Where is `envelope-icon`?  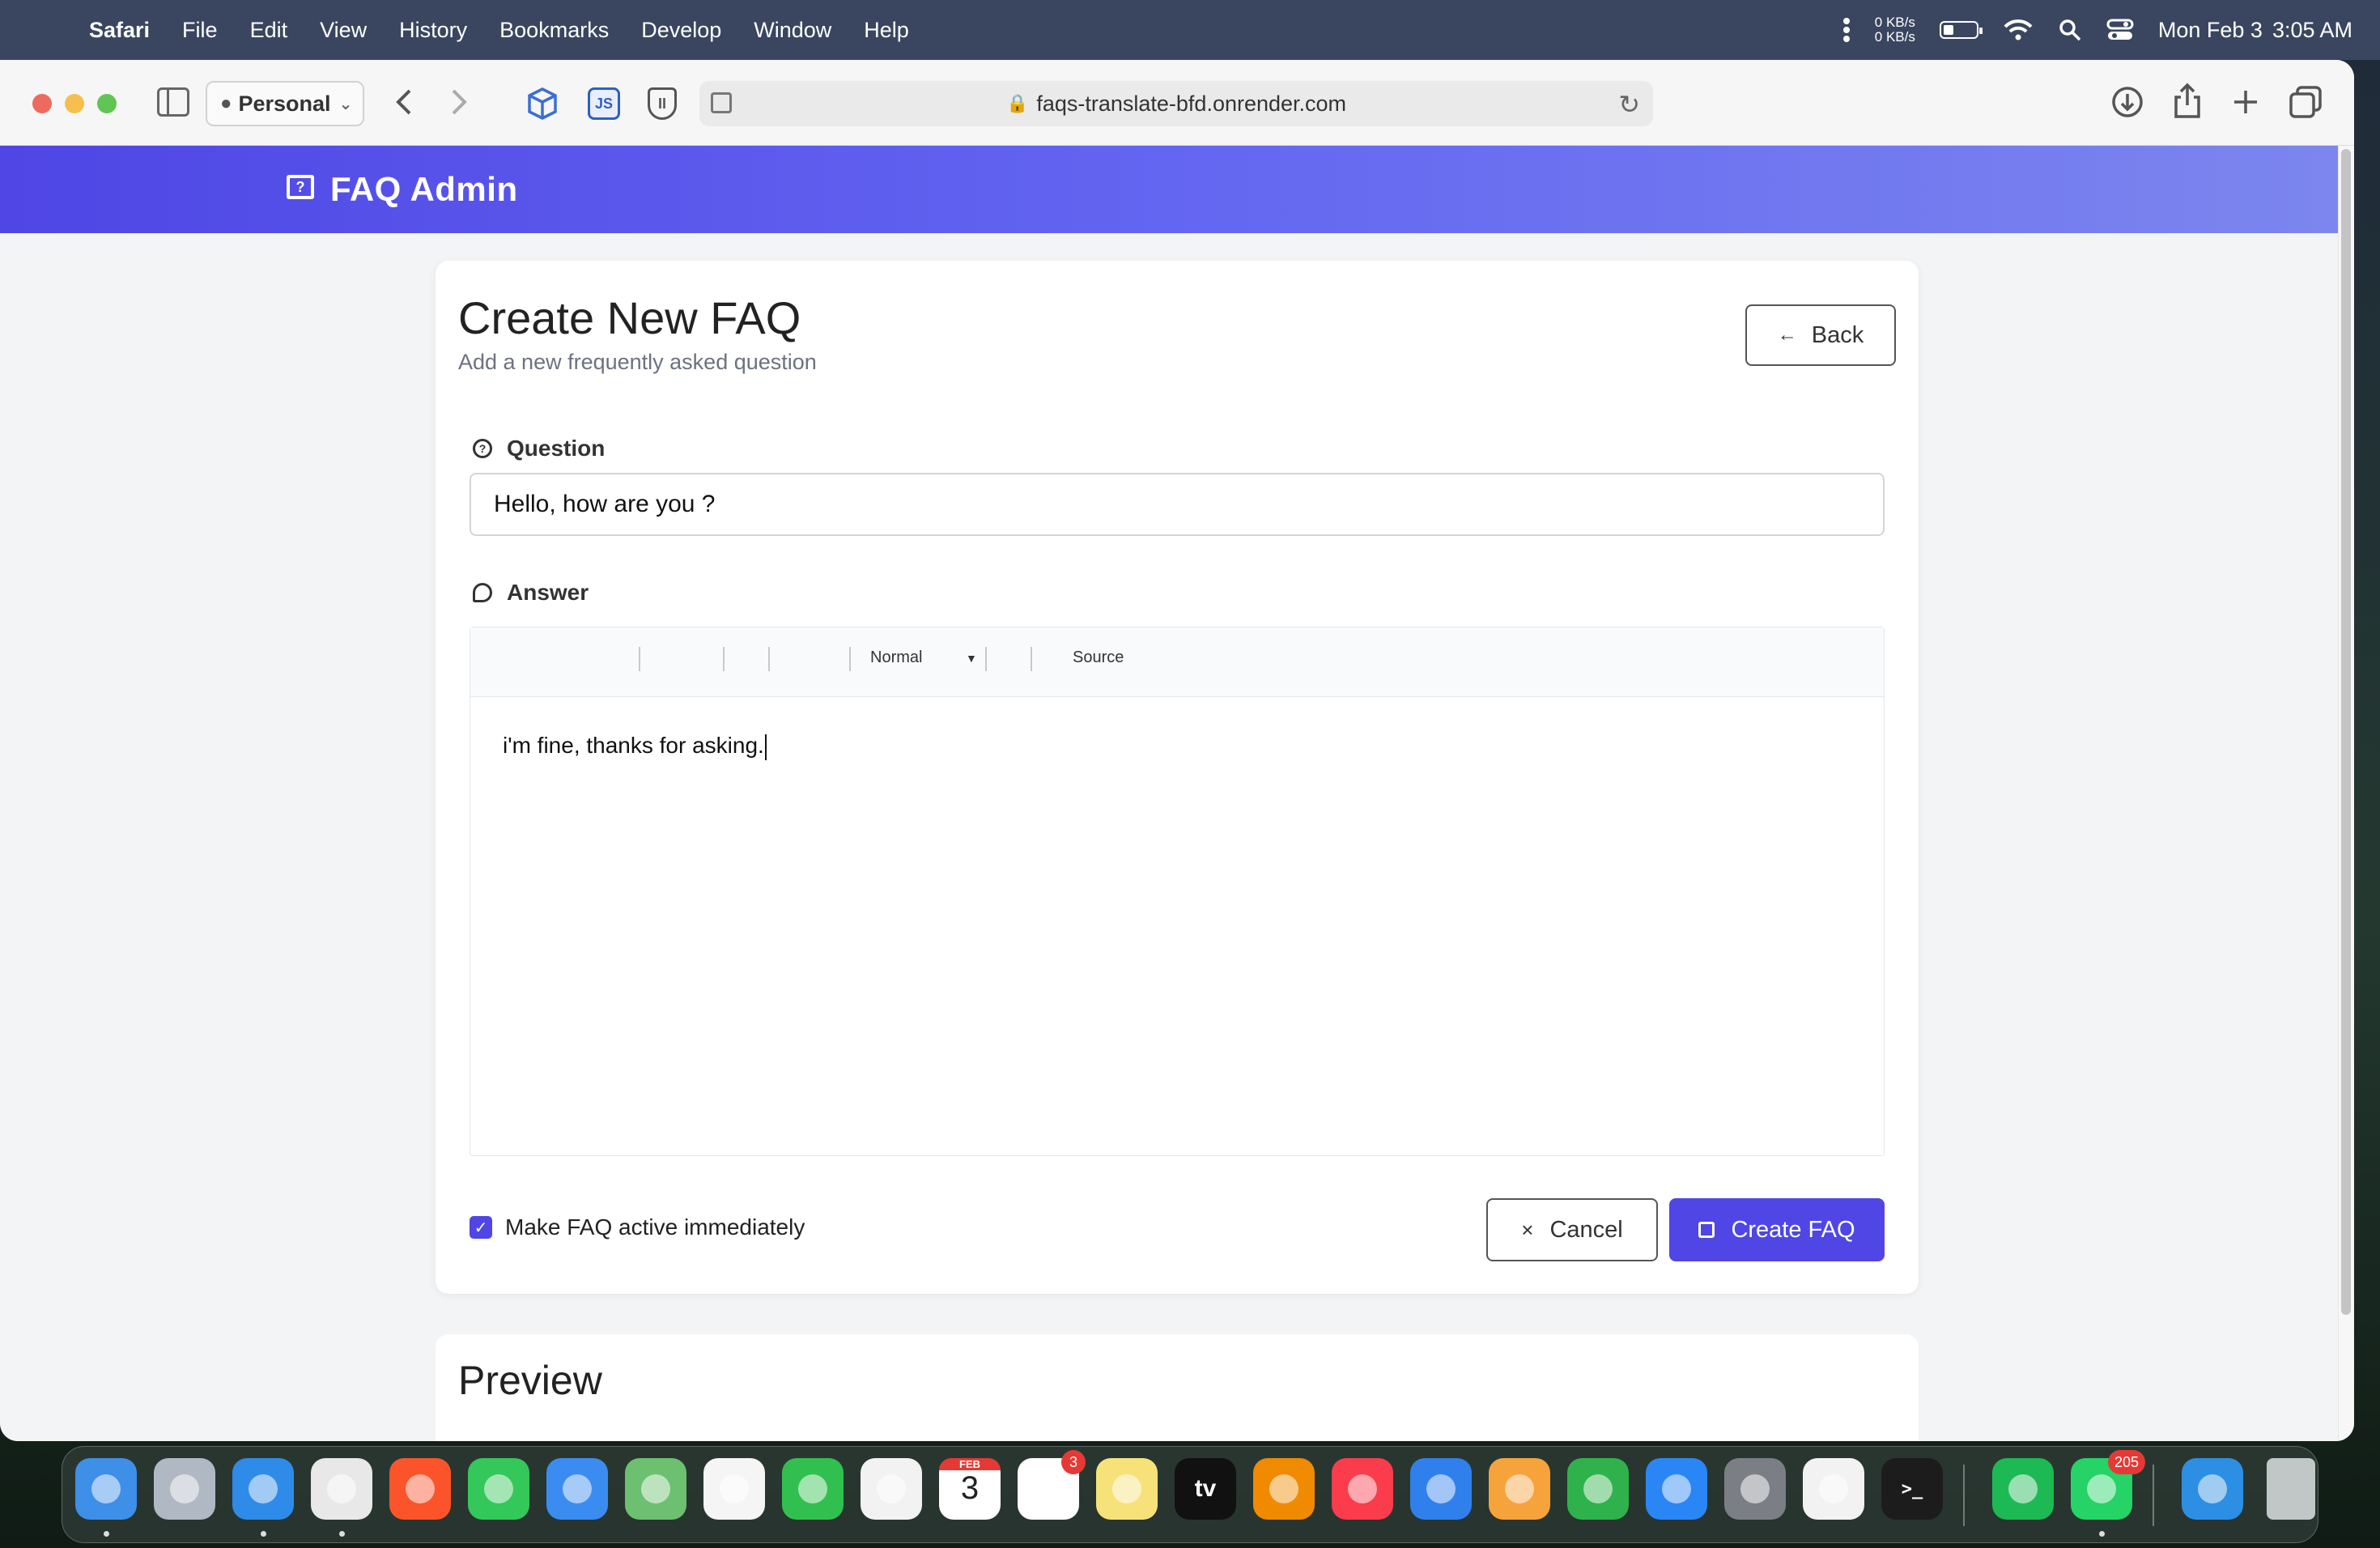
envelope-icon is located at coordinates (891, 1489).